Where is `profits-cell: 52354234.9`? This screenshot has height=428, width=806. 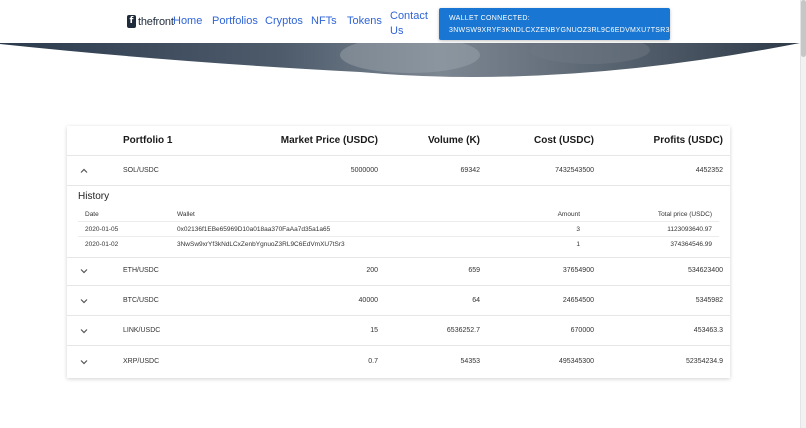
profits-cell: 52354234.9 is located at coordinates (704, 361).